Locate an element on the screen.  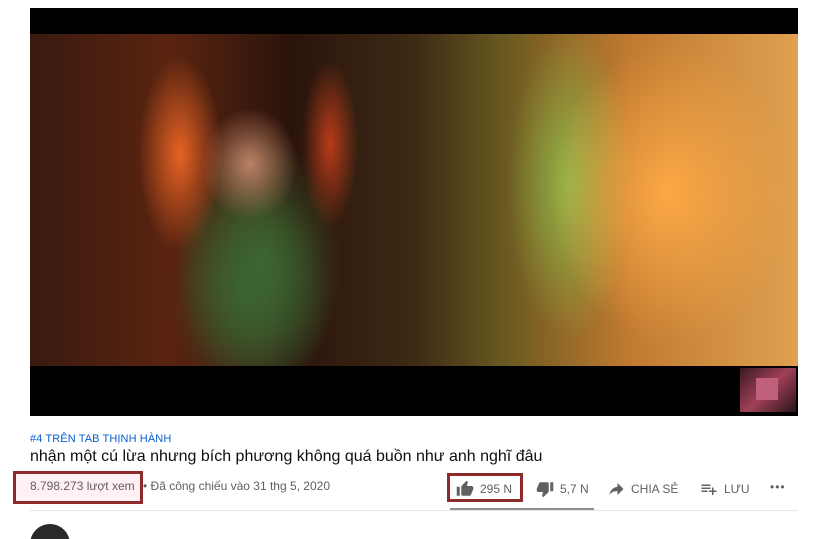
more-horizontal-icon: ••• is located at coordinates (778, 487).